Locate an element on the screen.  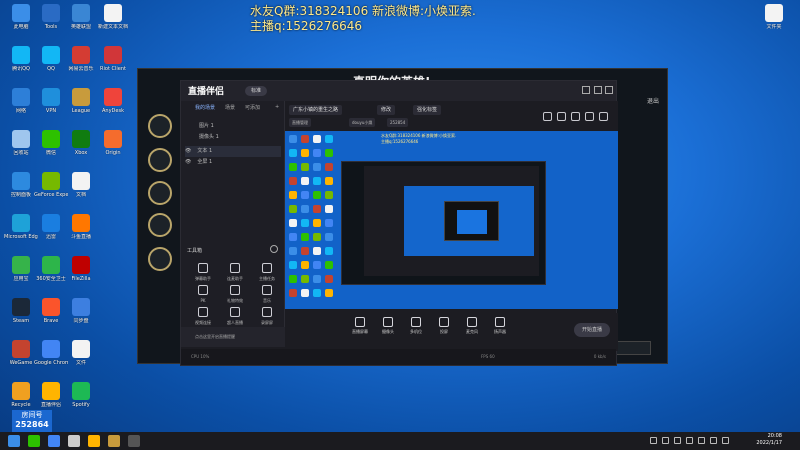
desktop-icon: Xbox is located at coordinates (81, 143).